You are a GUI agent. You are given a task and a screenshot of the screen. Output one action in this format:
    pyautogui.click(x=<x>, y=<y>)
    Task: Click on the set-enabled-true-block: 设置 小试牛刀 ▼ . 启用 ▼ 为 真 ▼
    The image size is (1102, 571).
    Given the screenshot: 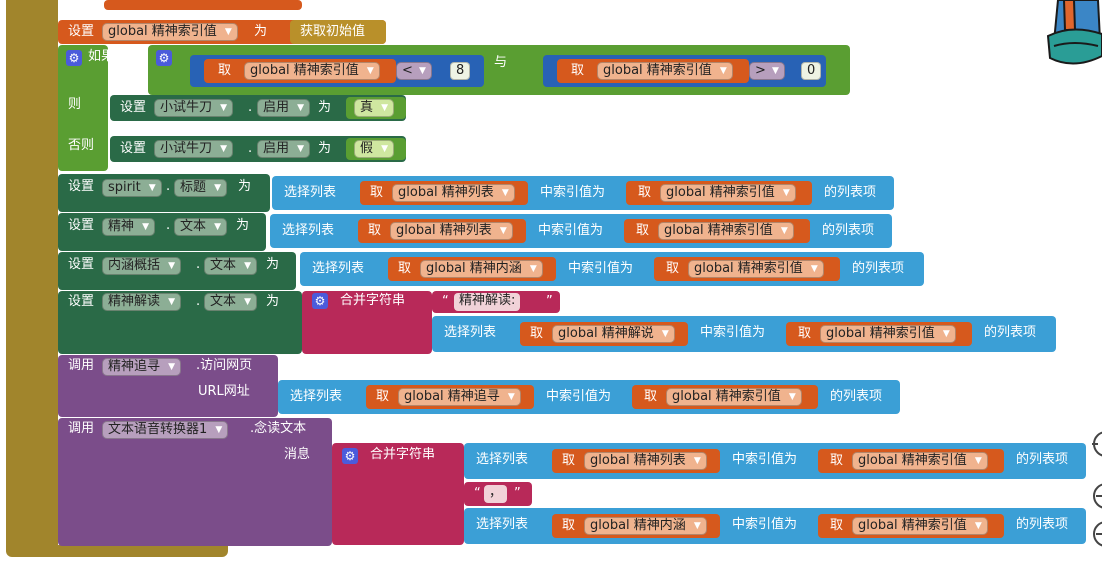 What is the action you would take?
    pyautogui.click(x=258, y=108)
    